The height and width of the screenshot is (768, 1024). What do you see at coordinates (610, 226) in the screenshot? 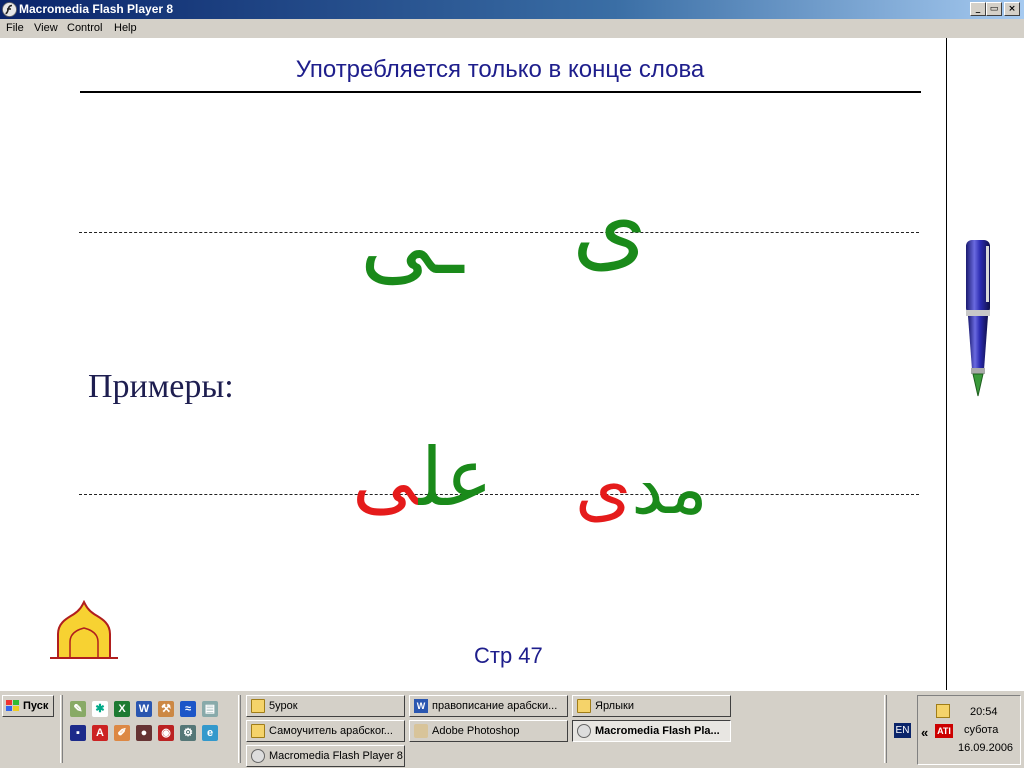
I see `letter-isolated-form: ى` at bounding box center [610, 226].